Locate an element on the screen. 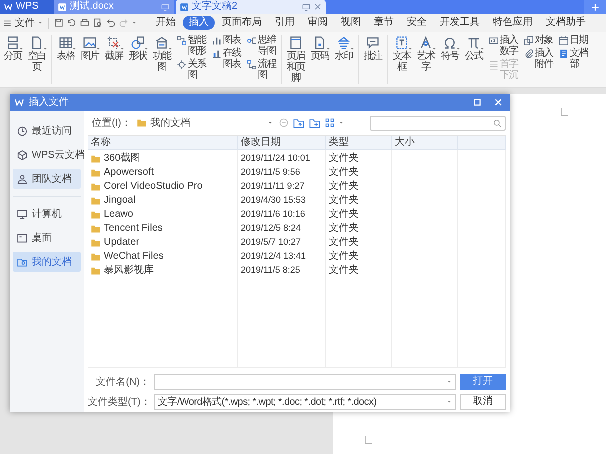 The height and width of the screenshot is (454, 606). undo-history-icon is located at coordinates (72, 23).